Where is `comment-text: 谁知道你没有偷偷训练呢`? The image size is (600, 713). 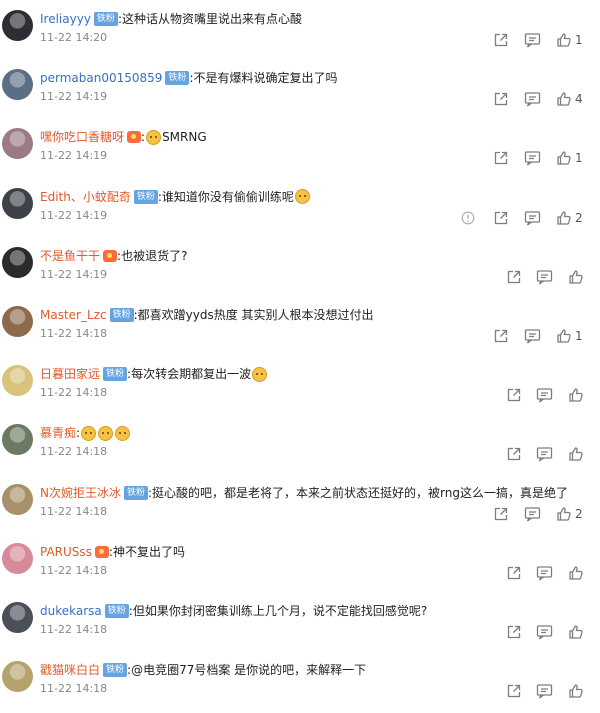 comment-text: 谁知道你没有偷偷训练呢 is located at coordinates (227, 196).